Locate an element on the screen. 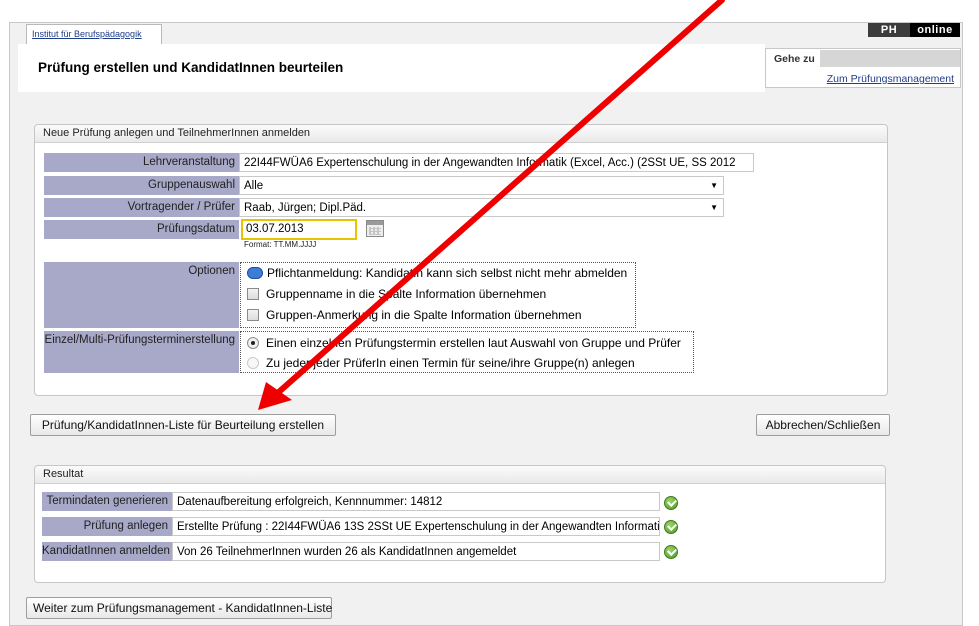 The height and width of the screenshot is (626, 979). institute-tab: Institut für Berufspädagogik is located at coordinates (94, 34).